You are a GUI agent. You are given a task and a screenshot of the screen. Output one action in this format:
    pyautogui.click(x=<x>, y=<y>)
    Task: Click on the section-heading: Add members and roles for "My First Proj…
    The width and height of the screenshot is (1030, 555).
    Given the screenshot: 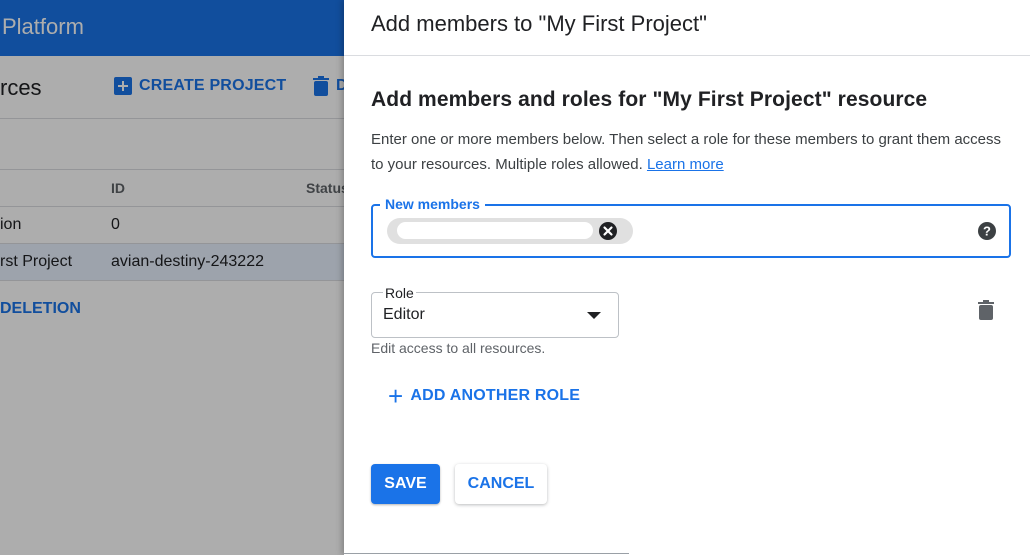 What is the action you would take?
    pyautogui.click(x=649, y=99)
    